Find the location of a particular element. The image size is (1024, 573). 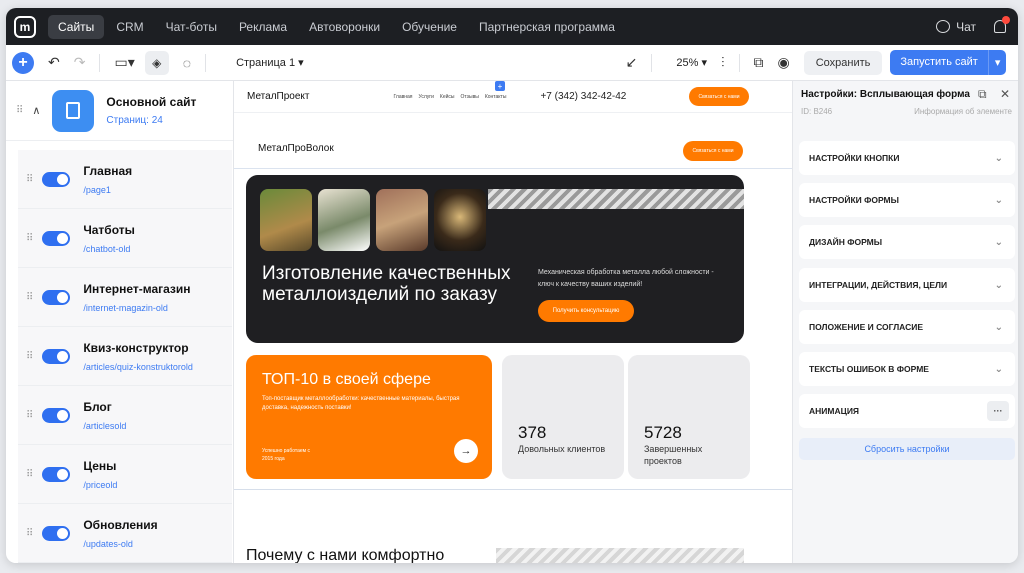

photo-street is located at coordinates (402, 220).